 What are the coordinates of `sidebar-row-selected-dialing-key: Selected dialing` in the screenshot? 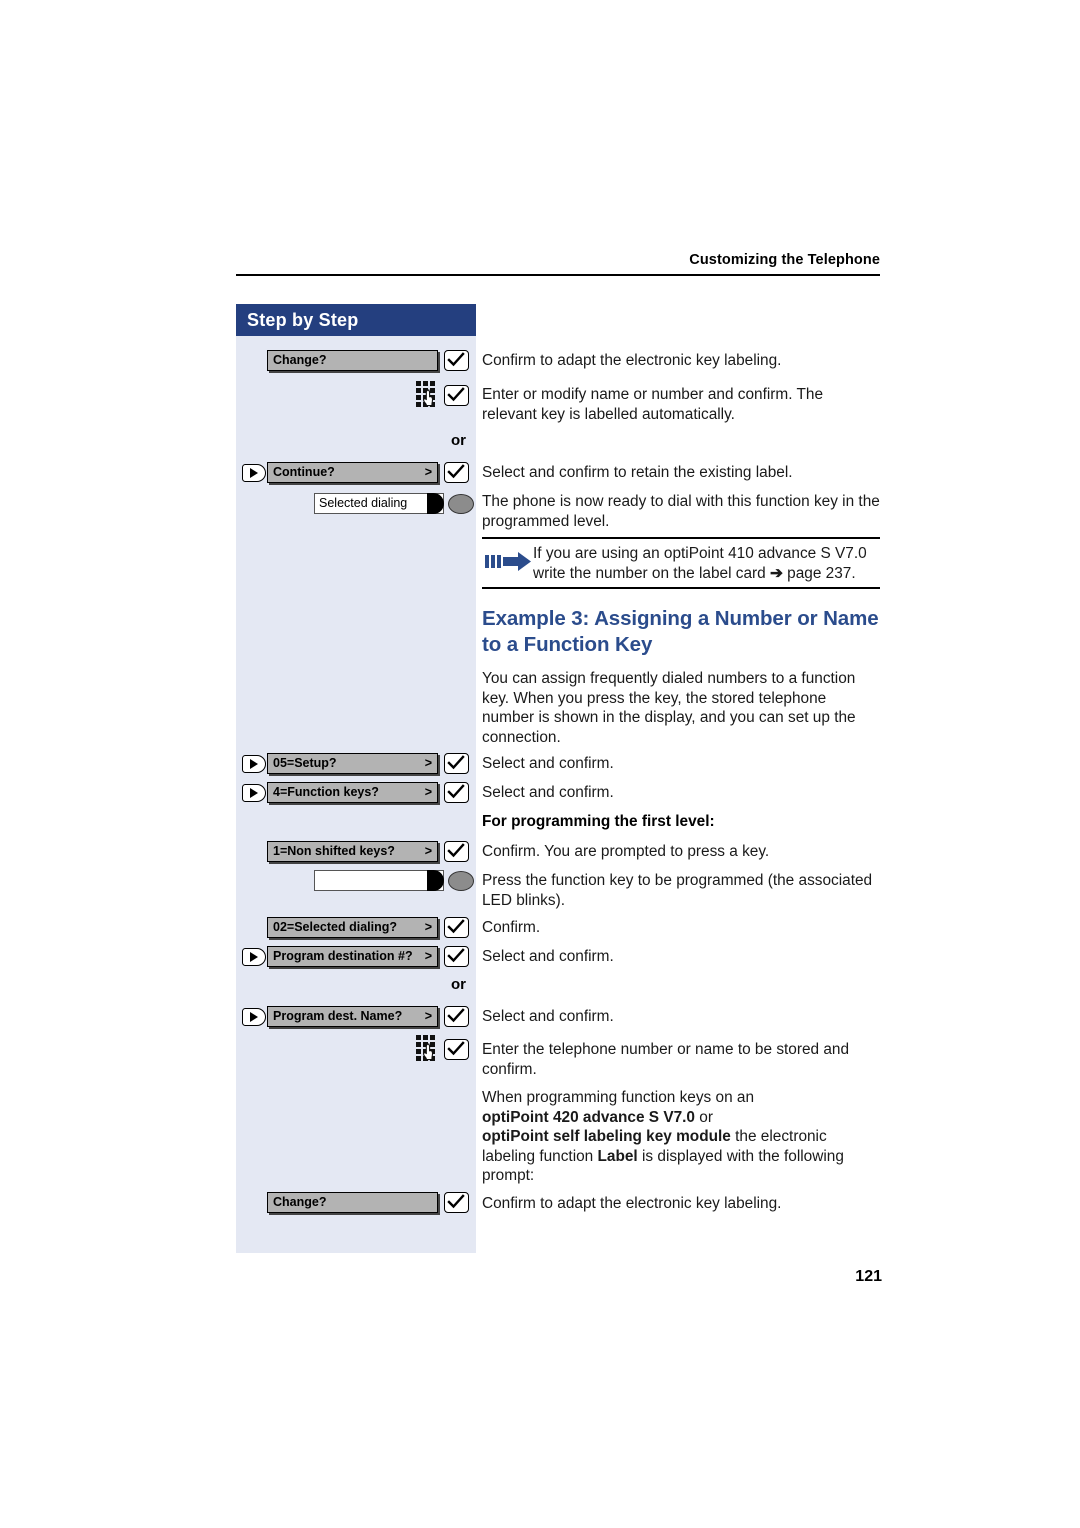 It's located at (356, 504).